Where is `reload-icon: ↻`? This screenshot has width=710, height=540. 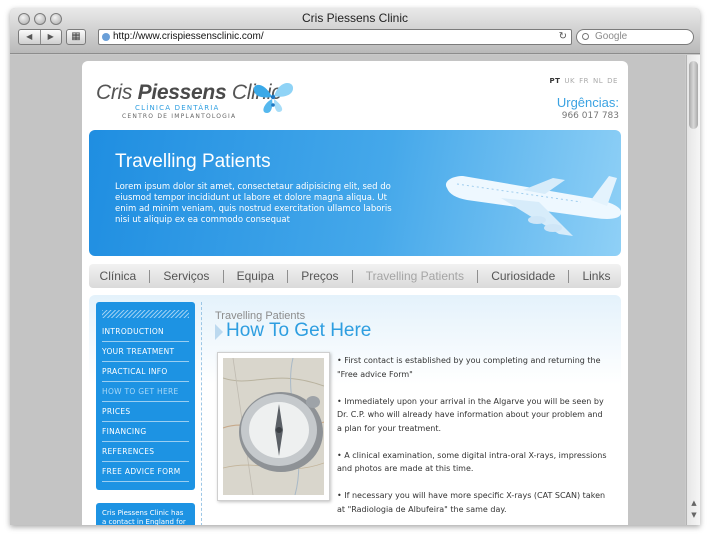
reload-icon: ↻ is located at coordinates (563, 37).